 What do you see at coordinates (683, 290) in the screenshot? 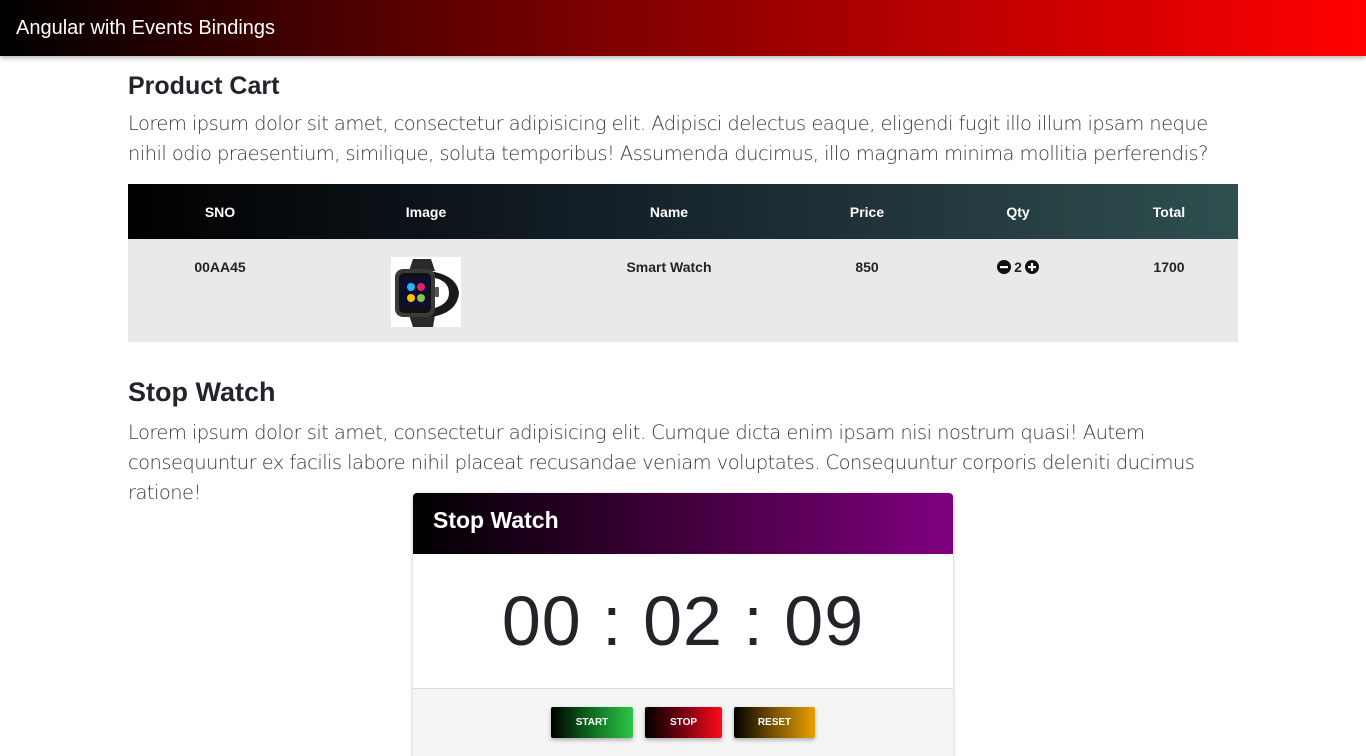
I see `table-row: 00AA45 Smart Watch 850 2 1700` at bounding box center [683, 290].